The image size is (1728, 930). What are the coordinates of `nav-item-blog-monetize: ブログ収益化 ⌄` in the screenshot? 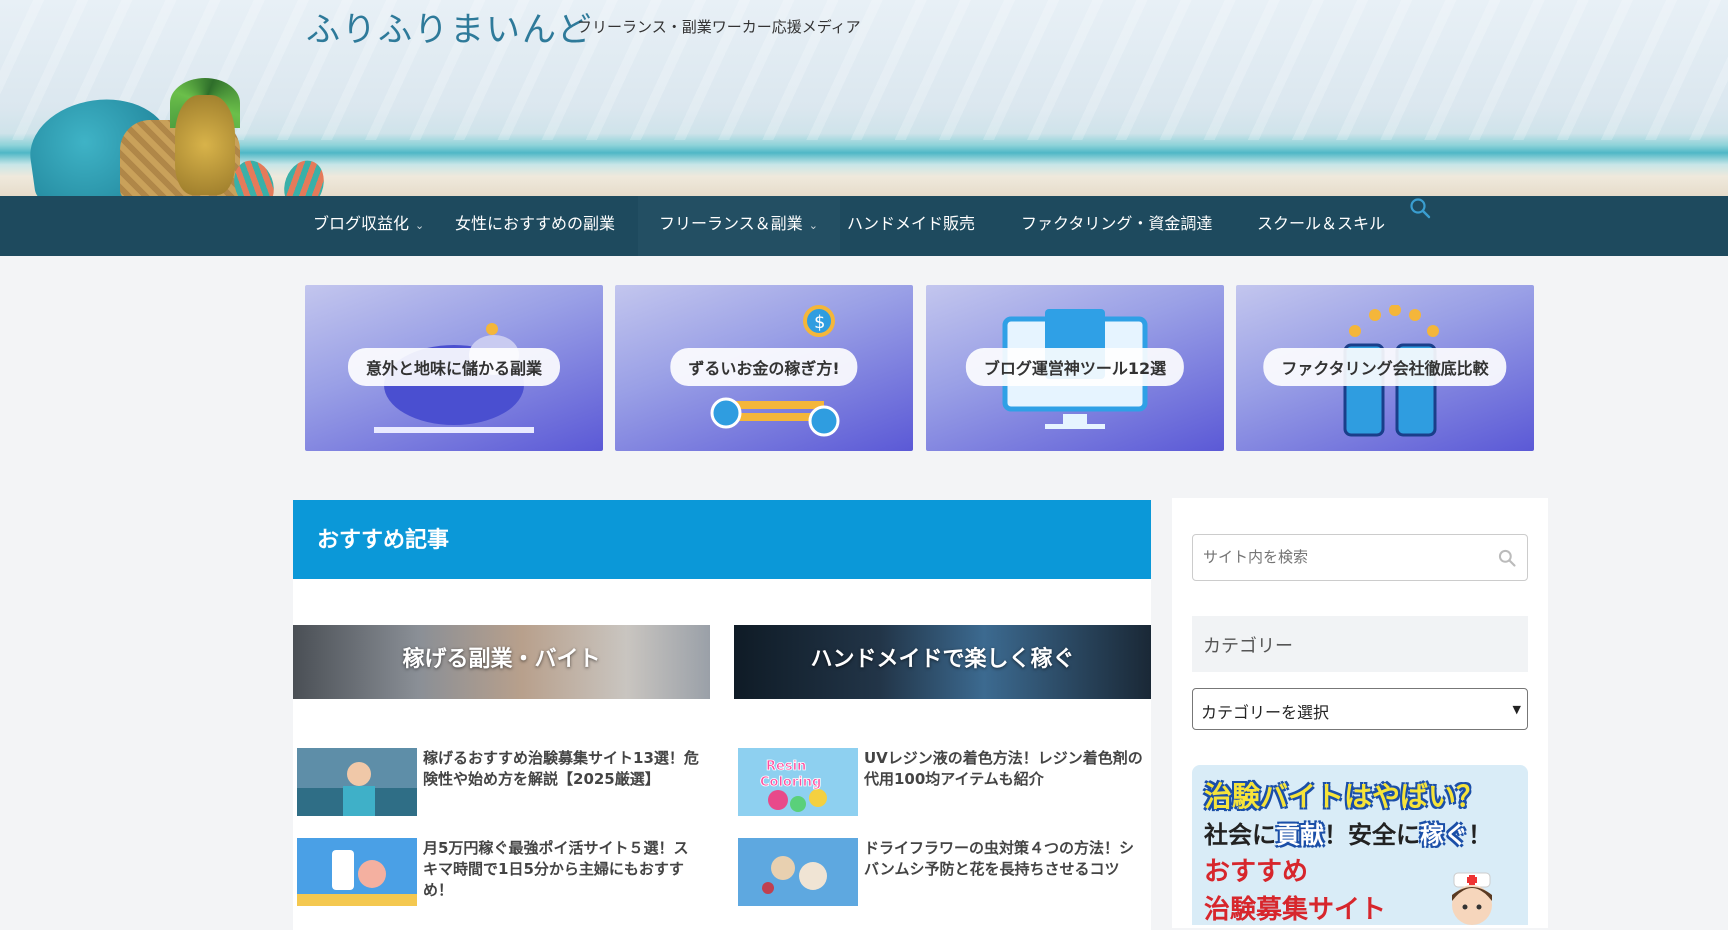 It's located at (368, 226).